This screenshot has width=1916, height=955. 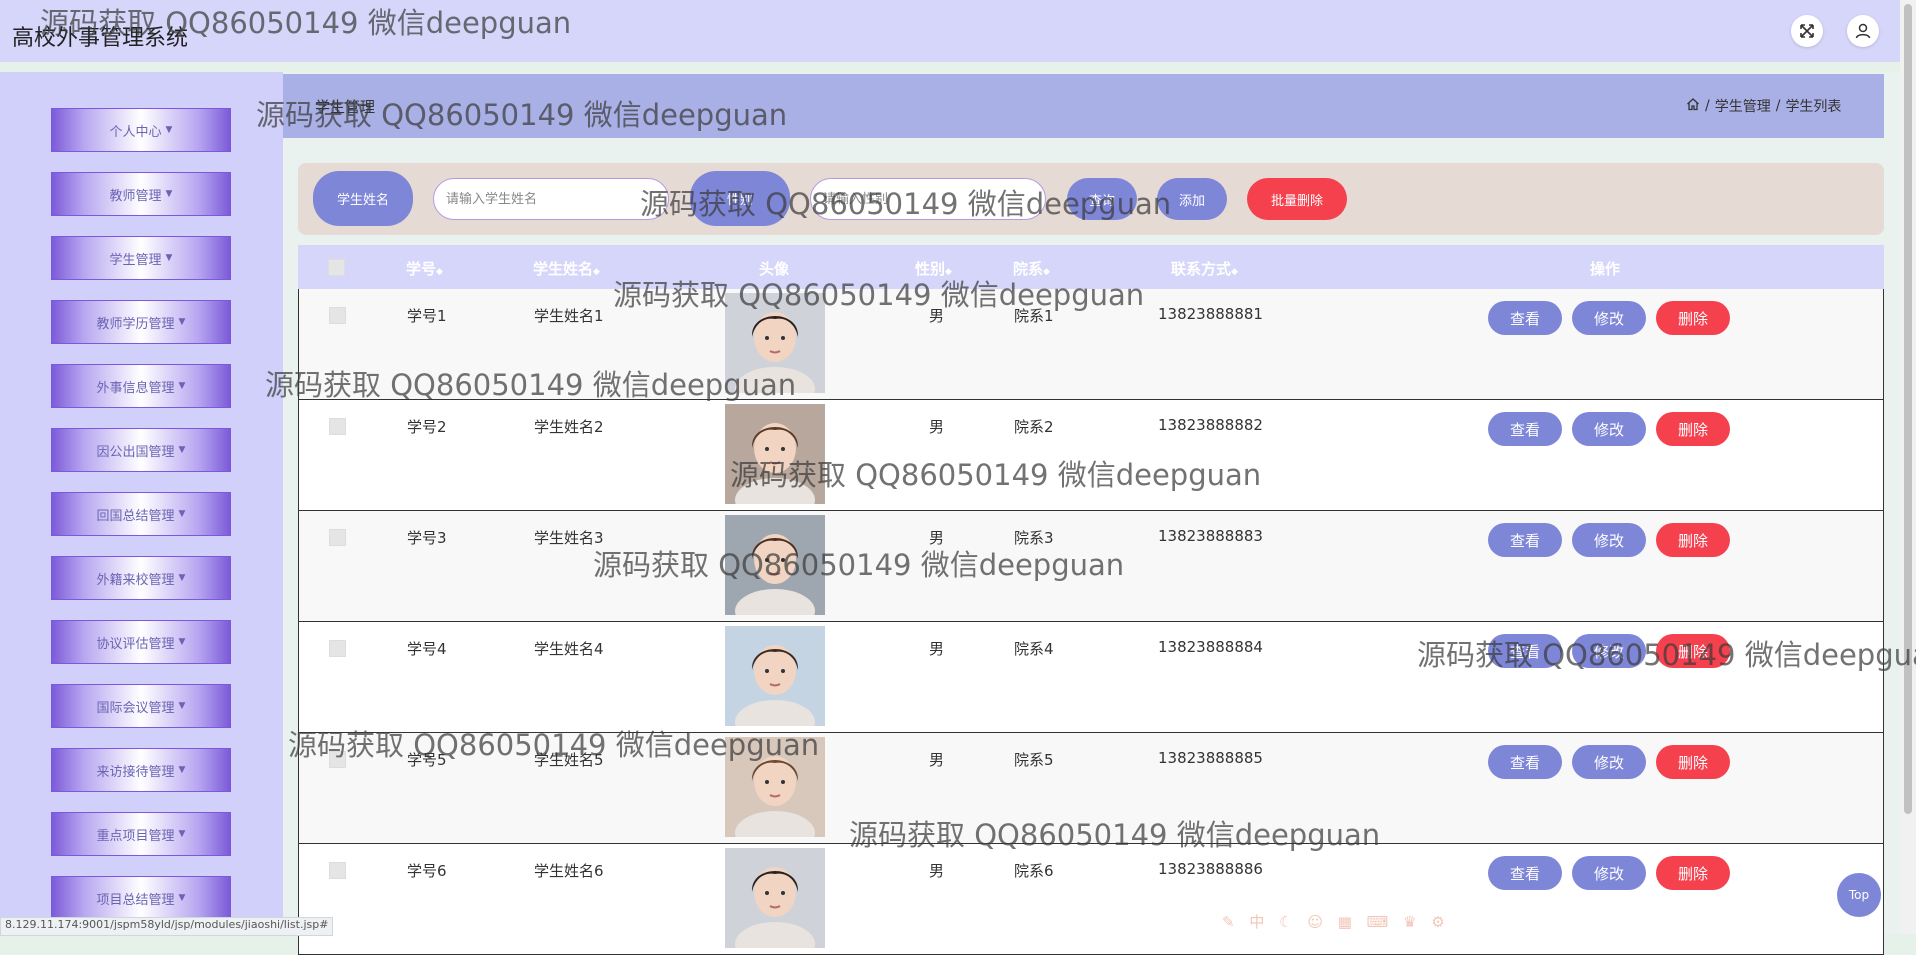 I want to click on cell-name: 学生姓名4, so click(x=569, y=649).